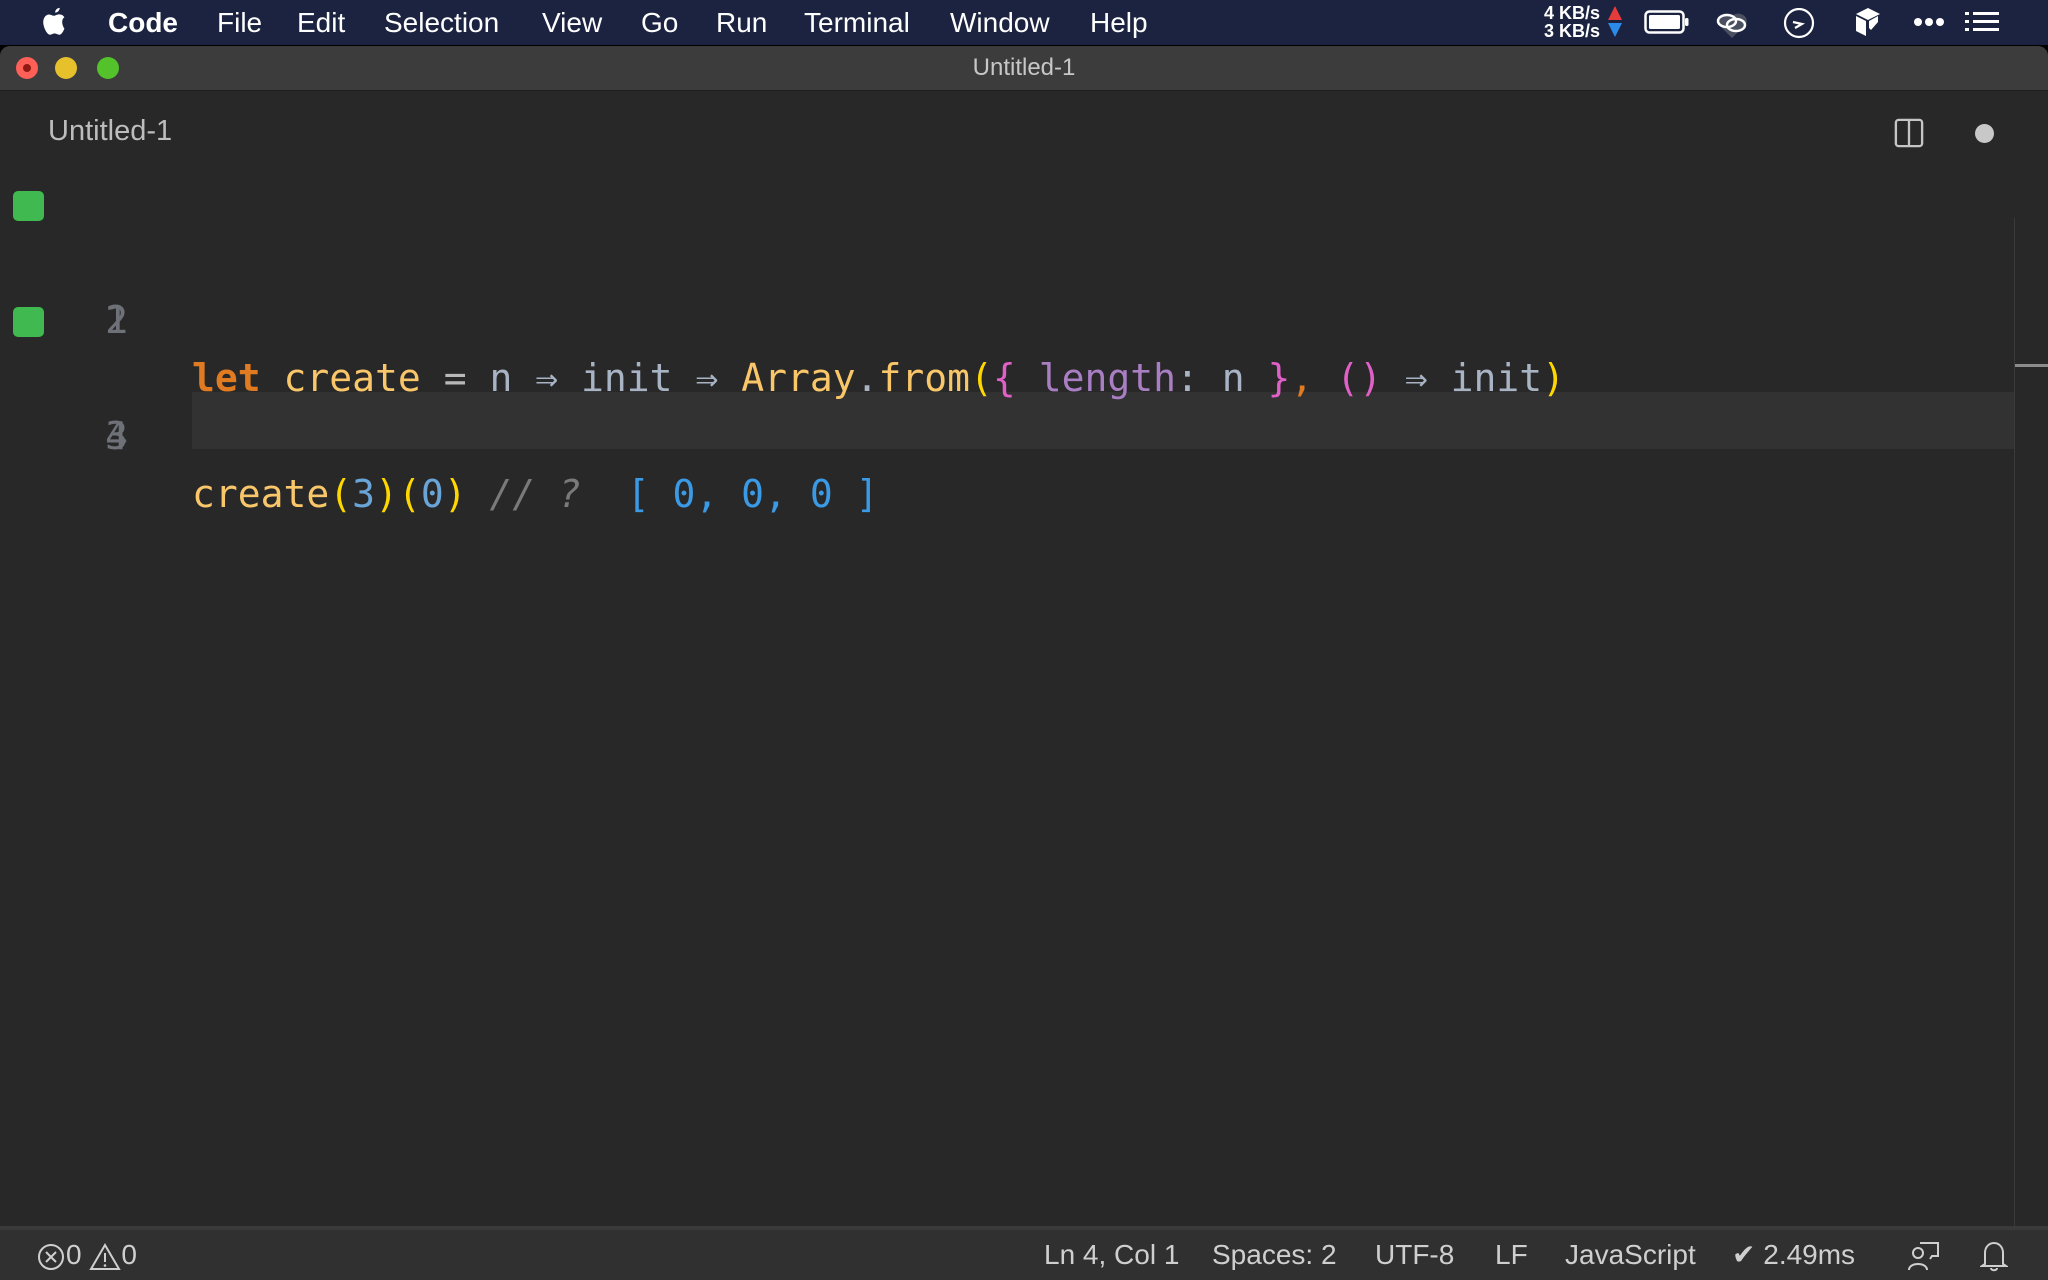 The height and width of the screenshot is (1280, 2048). I want to click on menu-run: Run, so click(741, 22).